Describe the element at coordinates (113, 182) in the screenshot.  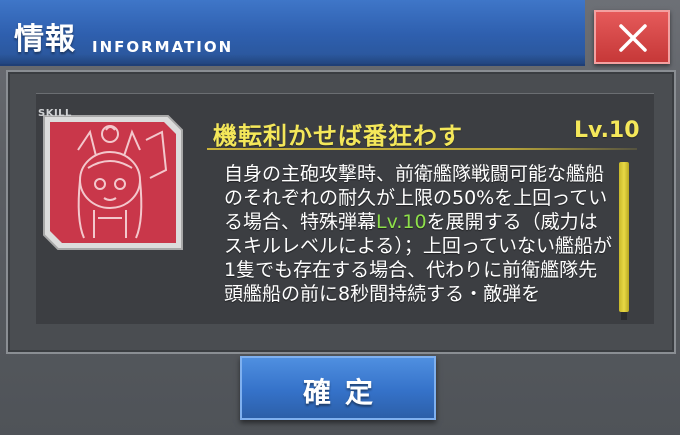
I see `skill-icon` at that location.